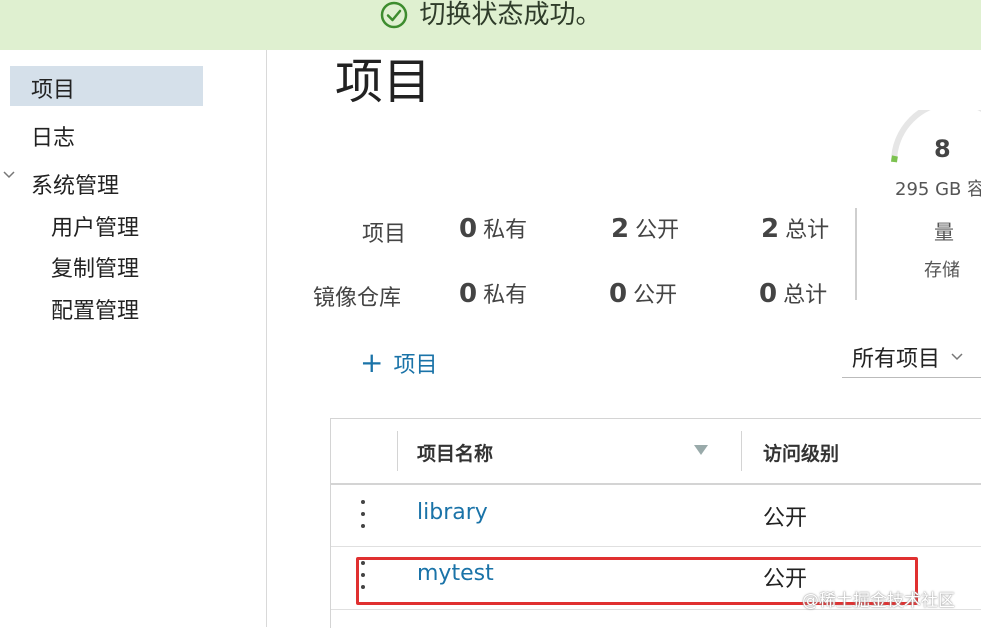  I want to click on plus-icon: +, so click(372, 362).